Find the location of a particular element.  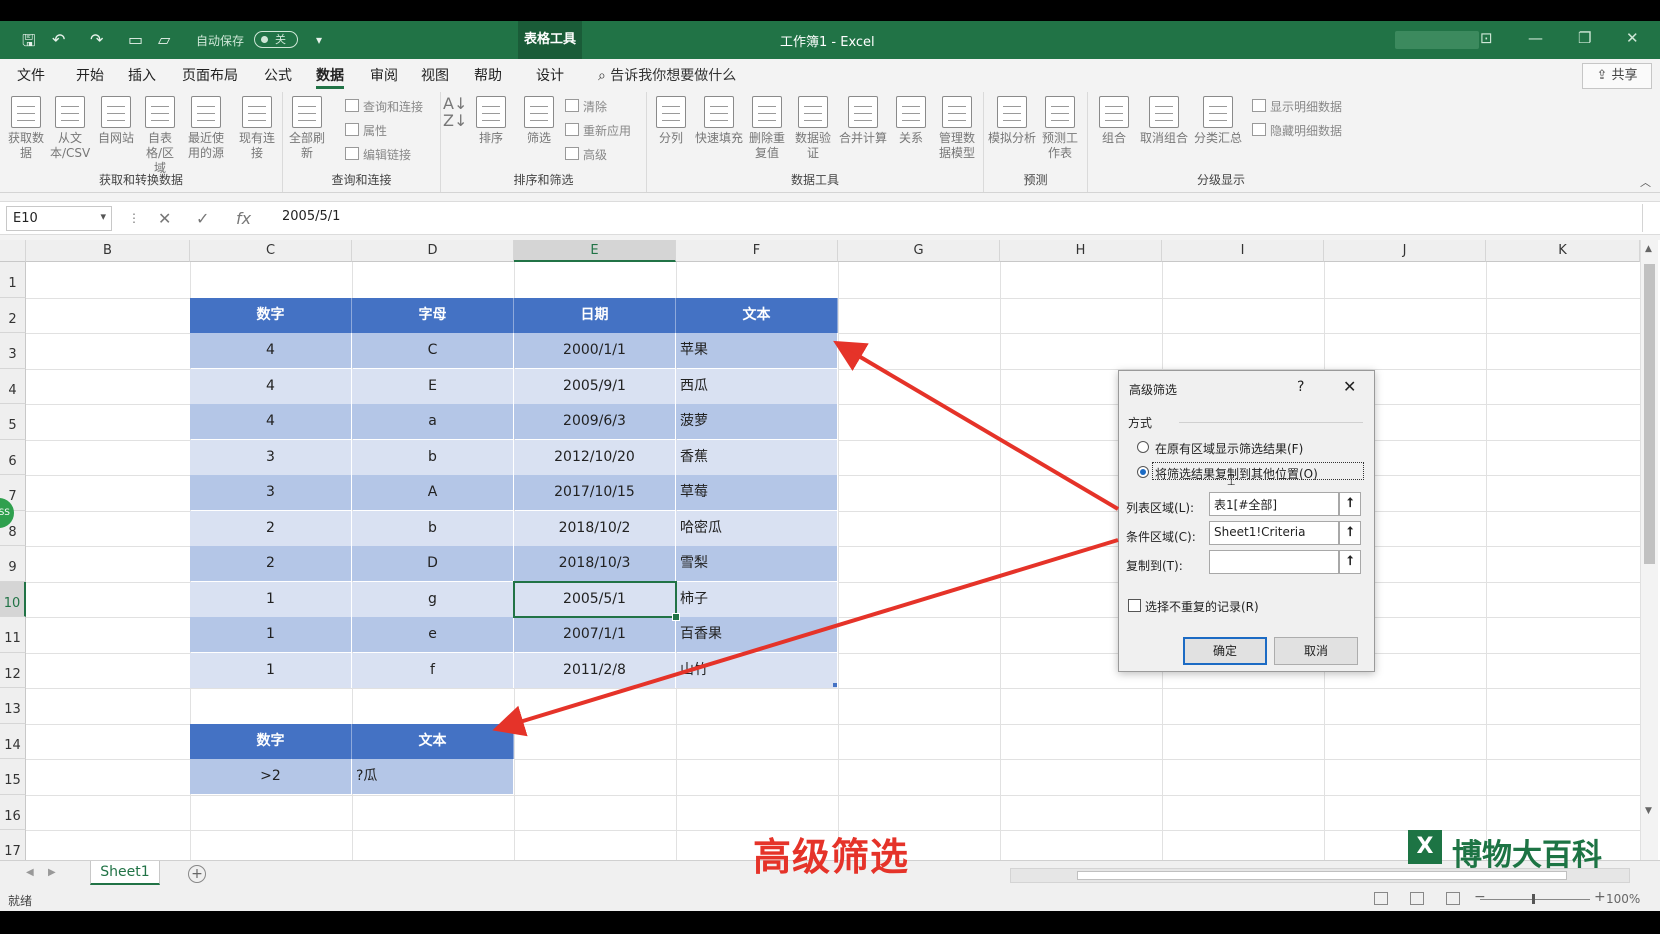

group-button: 组合 is located at coordinates (1114, 121).